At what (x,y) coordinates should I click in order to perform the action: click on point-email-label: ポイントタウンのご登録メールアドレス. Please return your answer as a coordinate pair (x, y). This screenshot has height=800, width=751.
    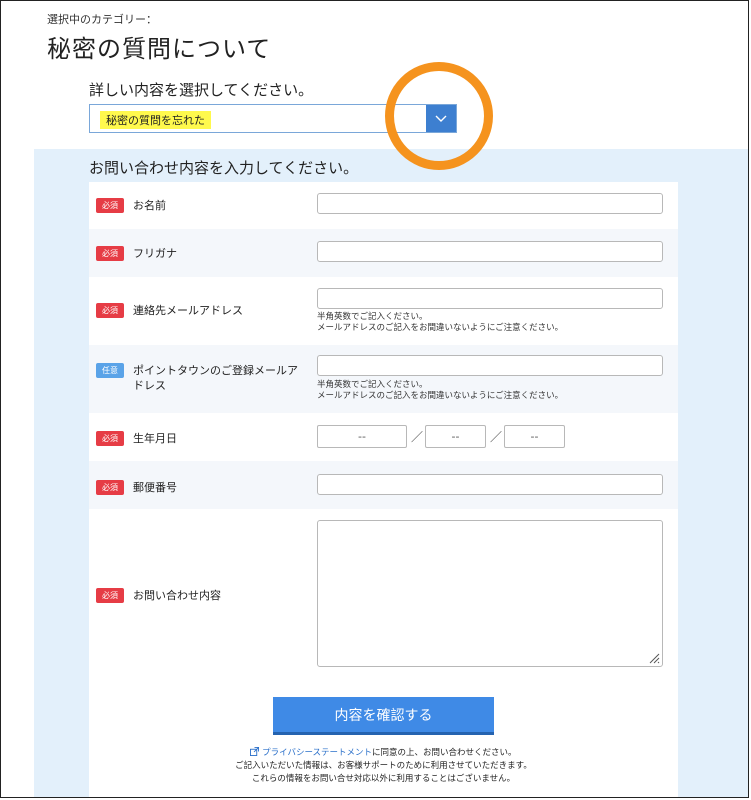
    Looking at the image, I should click on (215, 378).